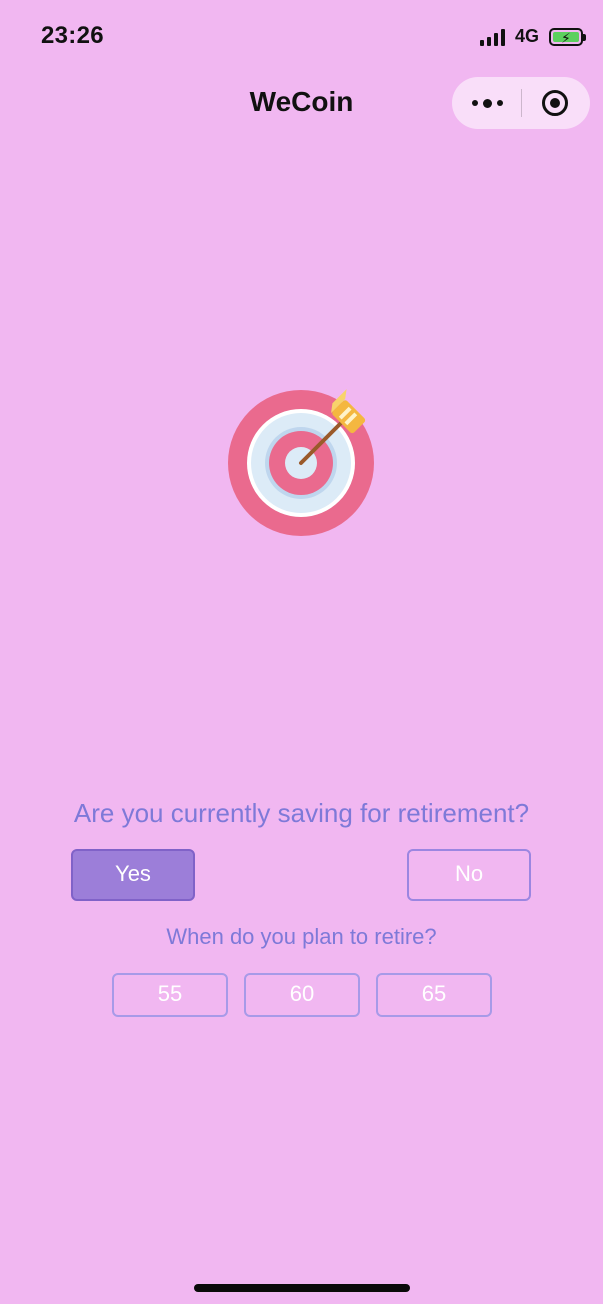 The height and width of the screenshot is (1304, 603). I want to click on retirement-saving-question: Are you currently saving for retirement?, so click(301, 813).